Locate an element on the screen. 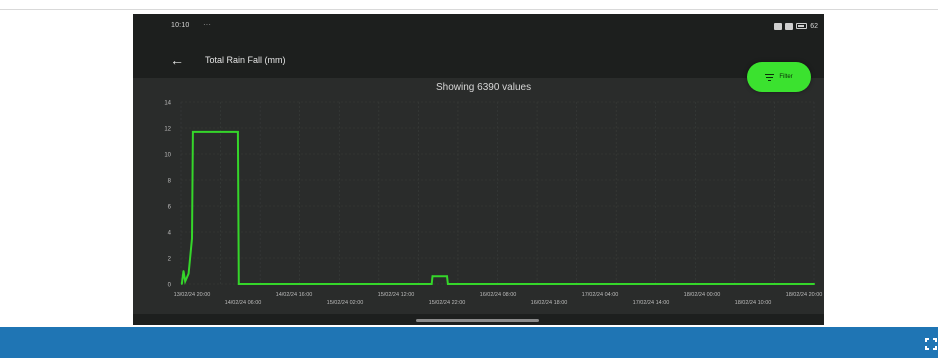  x-tick-label: 14/02/24 06:00 is located at coordinates (243, 303).